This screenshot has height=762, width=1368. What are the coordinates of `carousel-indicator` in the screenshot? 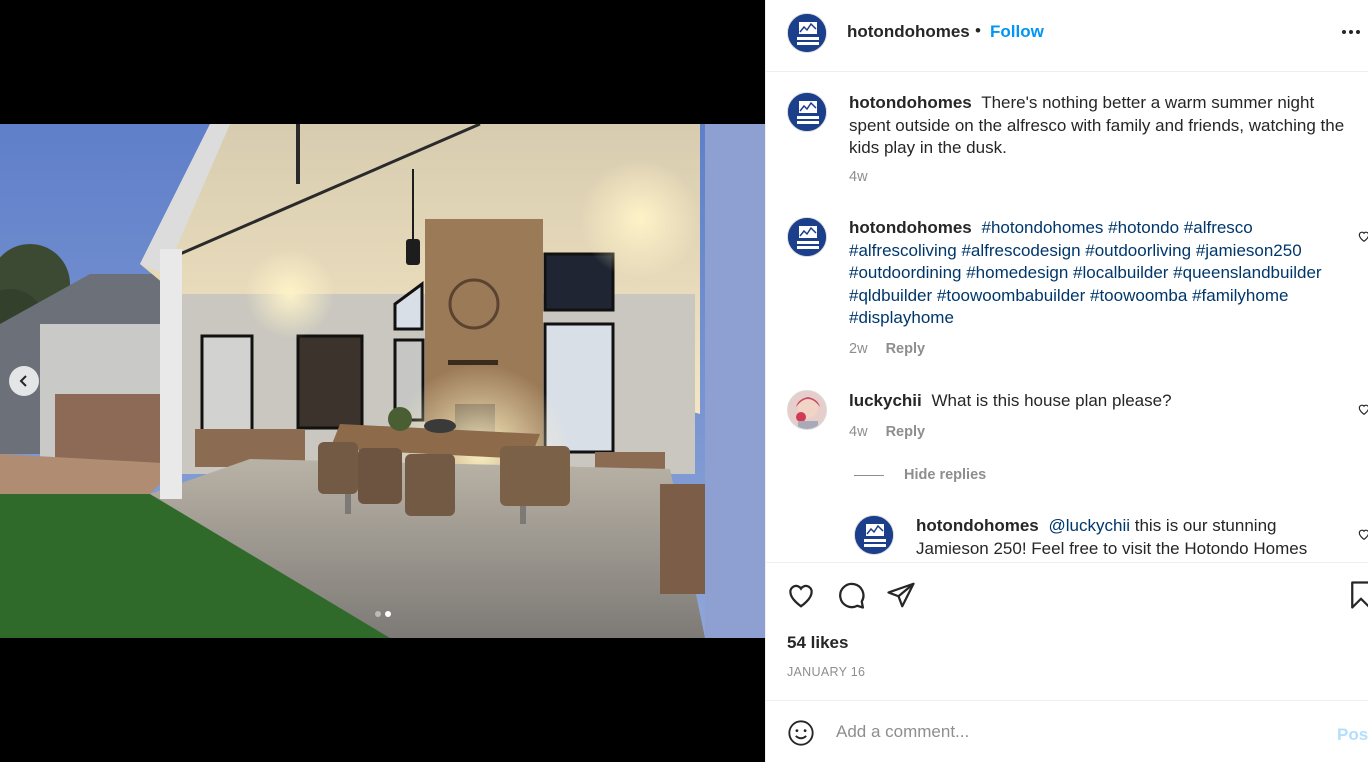 It's located at (382, 614).